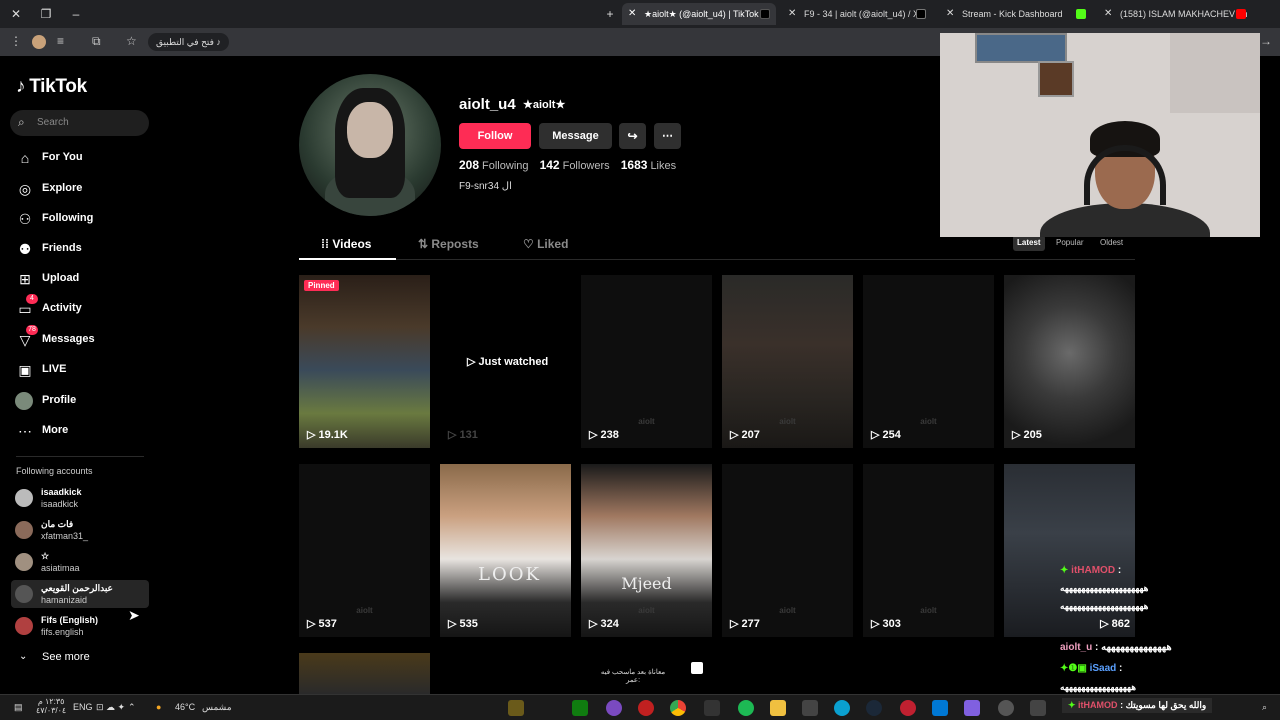  I want to click on browser-tab-kick: ✕ Stream - Kick Dashboard, so click(1016, 14).